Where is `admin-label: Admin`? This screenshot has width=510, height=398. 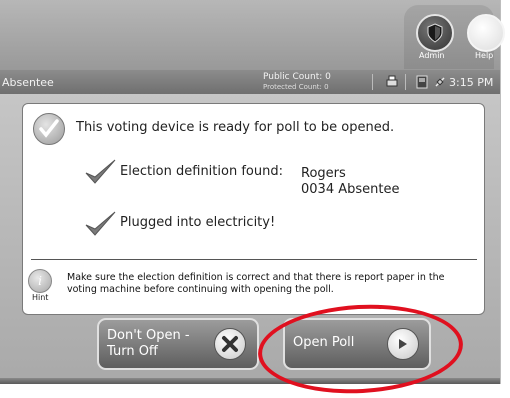
admin-label: Admin is located at coordinates (432, 55).